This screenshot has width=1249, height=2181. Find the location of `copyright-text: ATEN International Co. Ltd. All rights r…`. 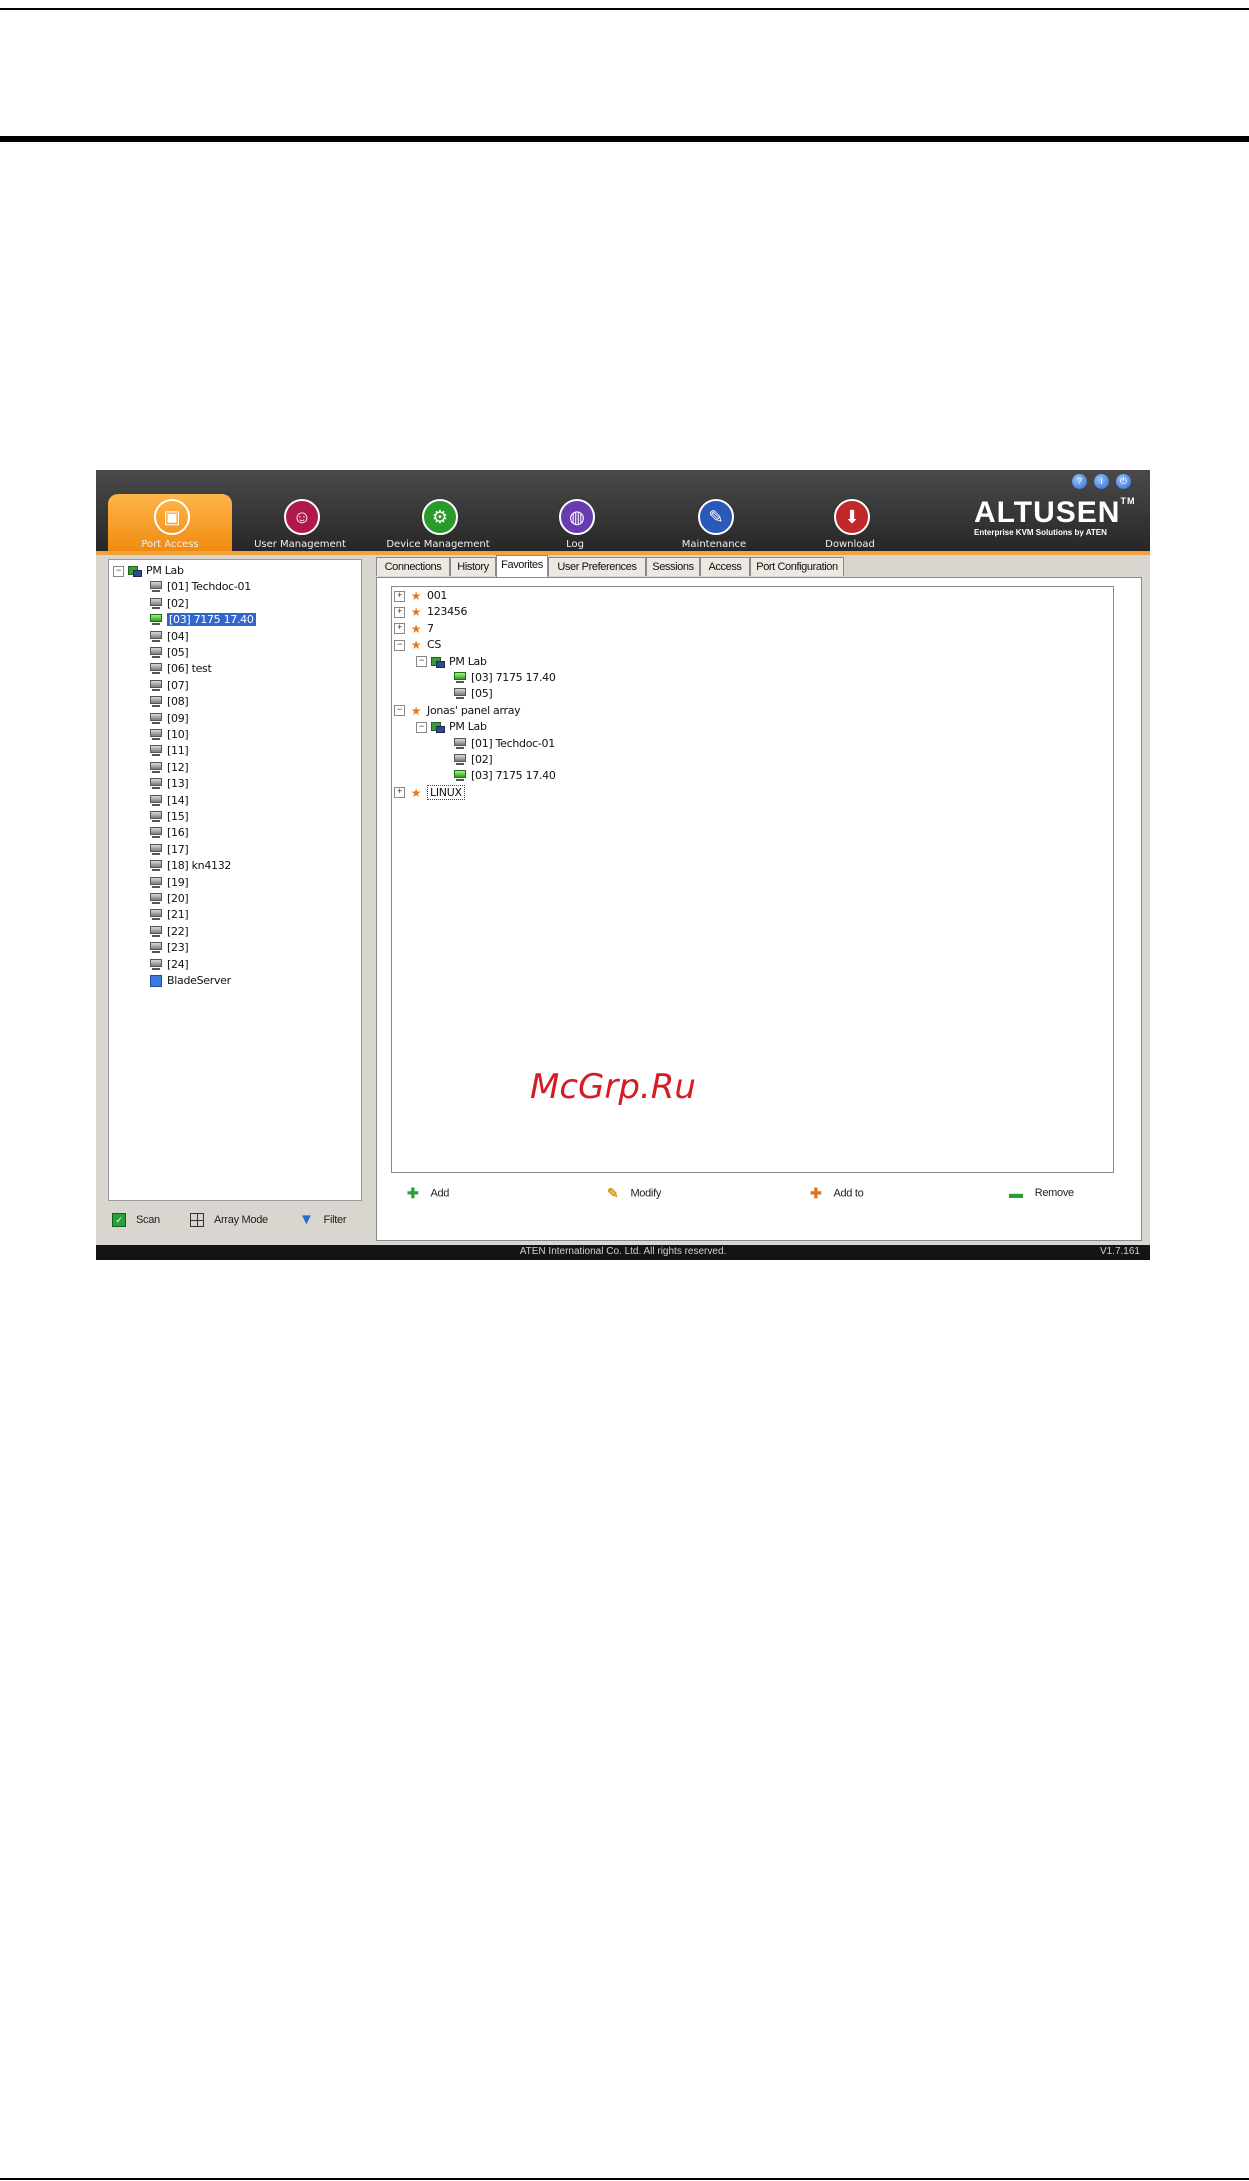

copyright-text: ATEN International Co. Ltd. All rights r… is located at coordinates (623, 1251).